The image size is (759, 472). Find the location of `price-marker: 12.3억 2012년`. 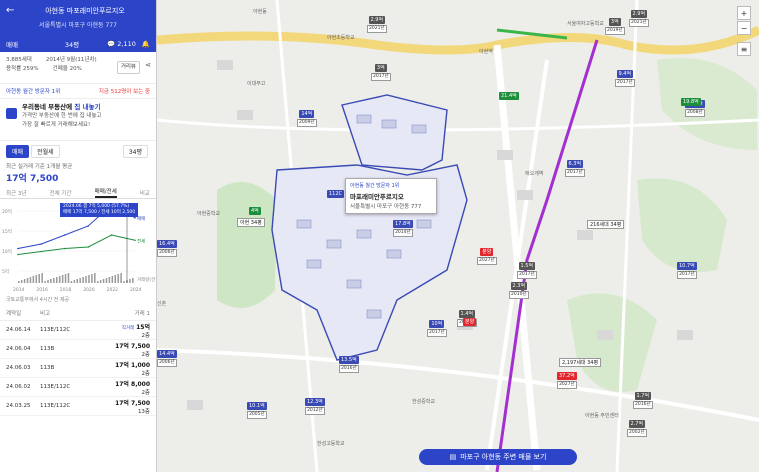

price-marker: 12.3억 2012년 is located at coordinates (315, 406).